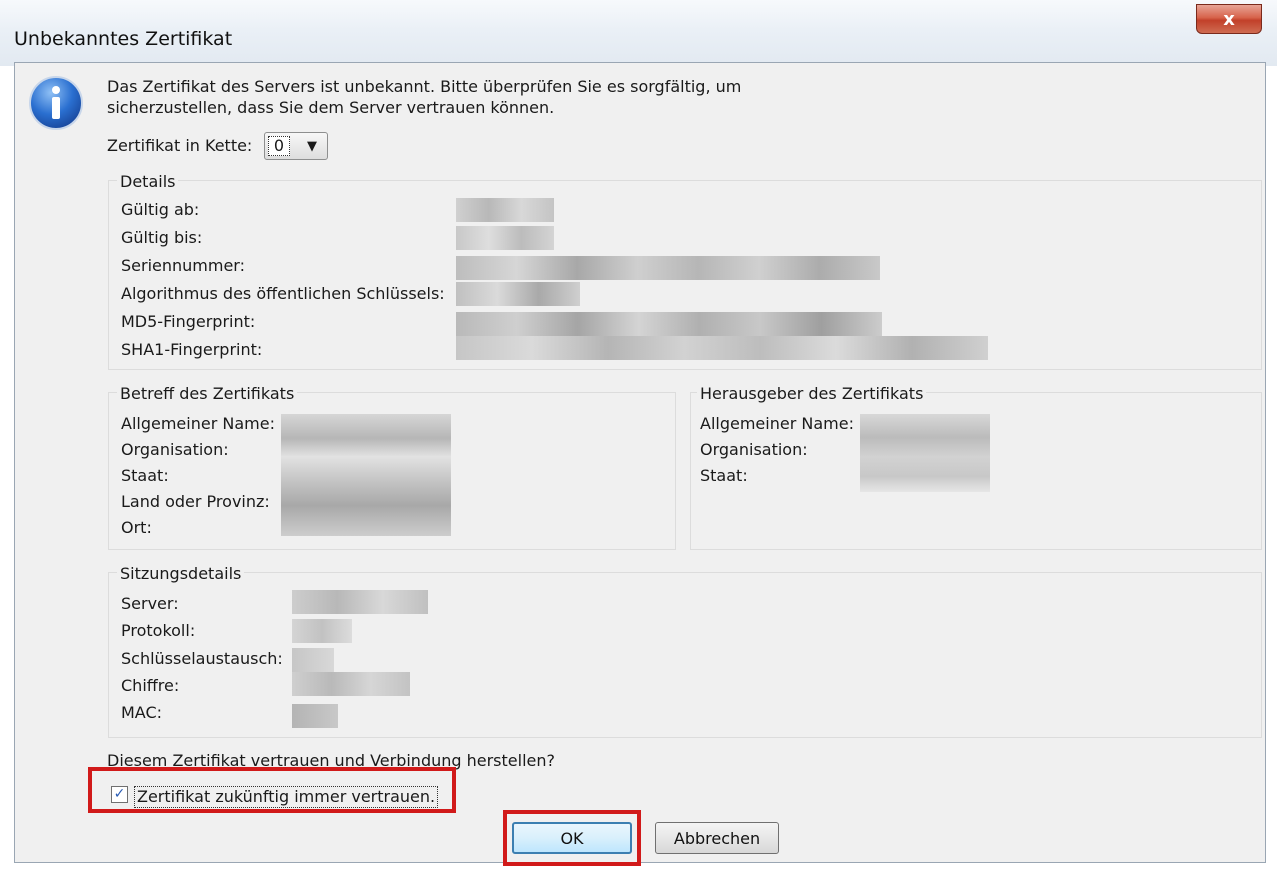 The width and height of the screenshot is (1277, 869). Describe the element at coordinates (123, 39) in the screenshot. I see `window-title: Unbekanntes Zertifikat` at that location.